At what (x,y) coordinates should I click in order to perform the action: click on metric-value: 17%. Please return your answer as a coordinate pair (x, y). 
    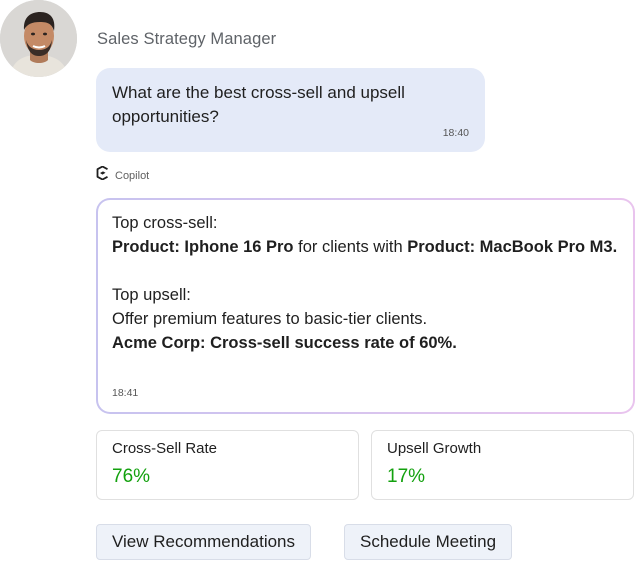
    Looking at the image, I should click on (406, 476).